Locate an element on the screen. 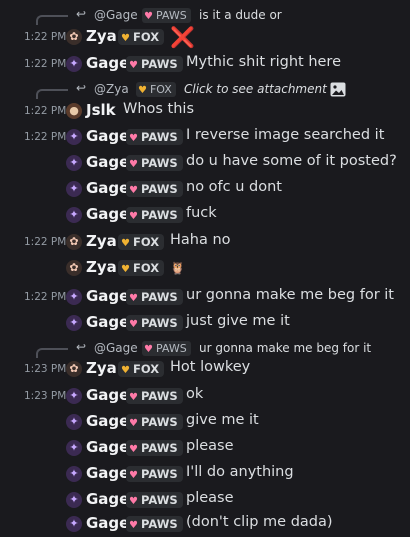 The height and width of the screenshot is (537, 410). message-text: do u have some of it posted? is located at coordinates (291, 161).